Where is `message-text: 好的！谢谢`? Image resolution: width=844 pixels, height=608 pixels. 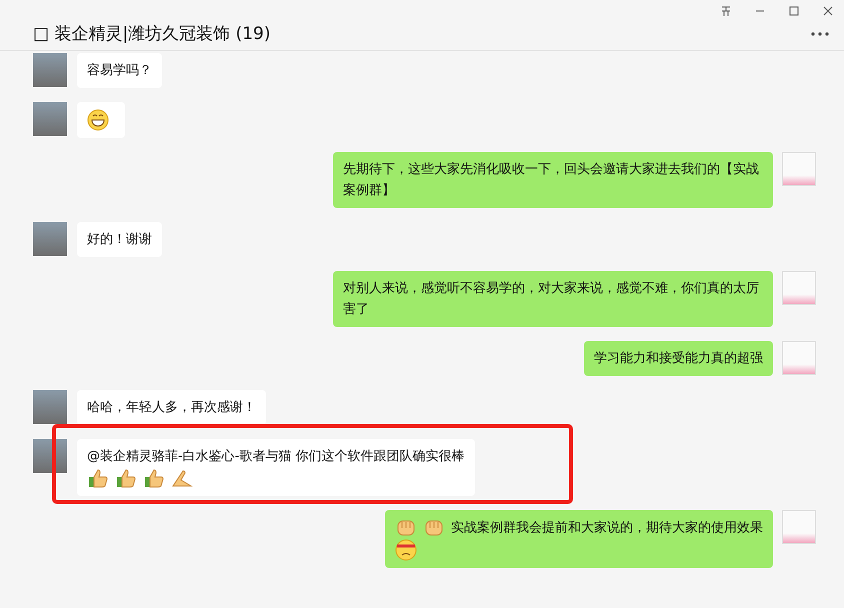 message-text: 好的！谢谢 is located at coordinates (119, 239).